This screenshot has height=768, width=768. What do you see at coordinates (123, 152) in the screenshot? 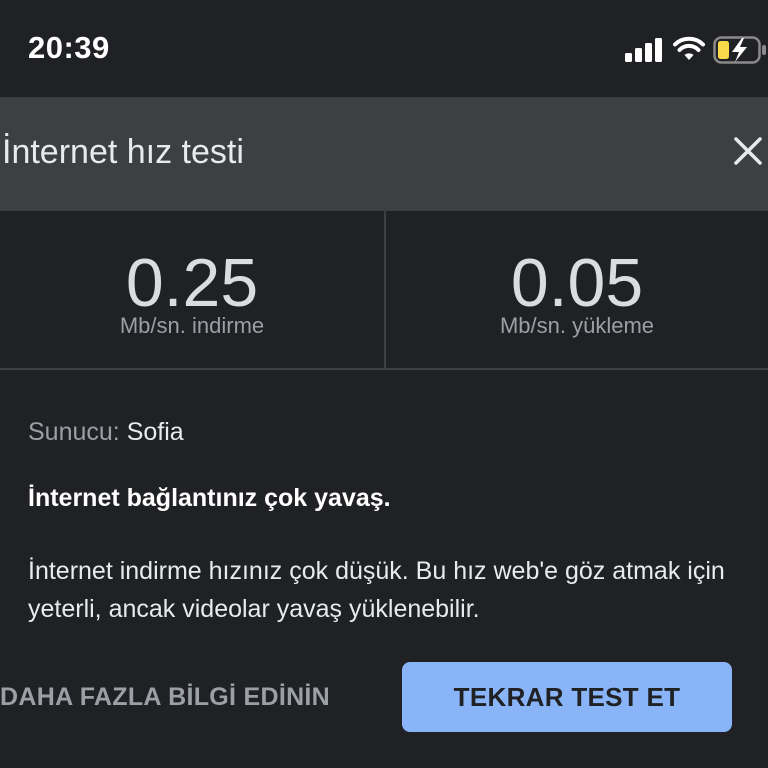
I see `dialog-title: İnternet hız testi` at bounding box center [123, 152].